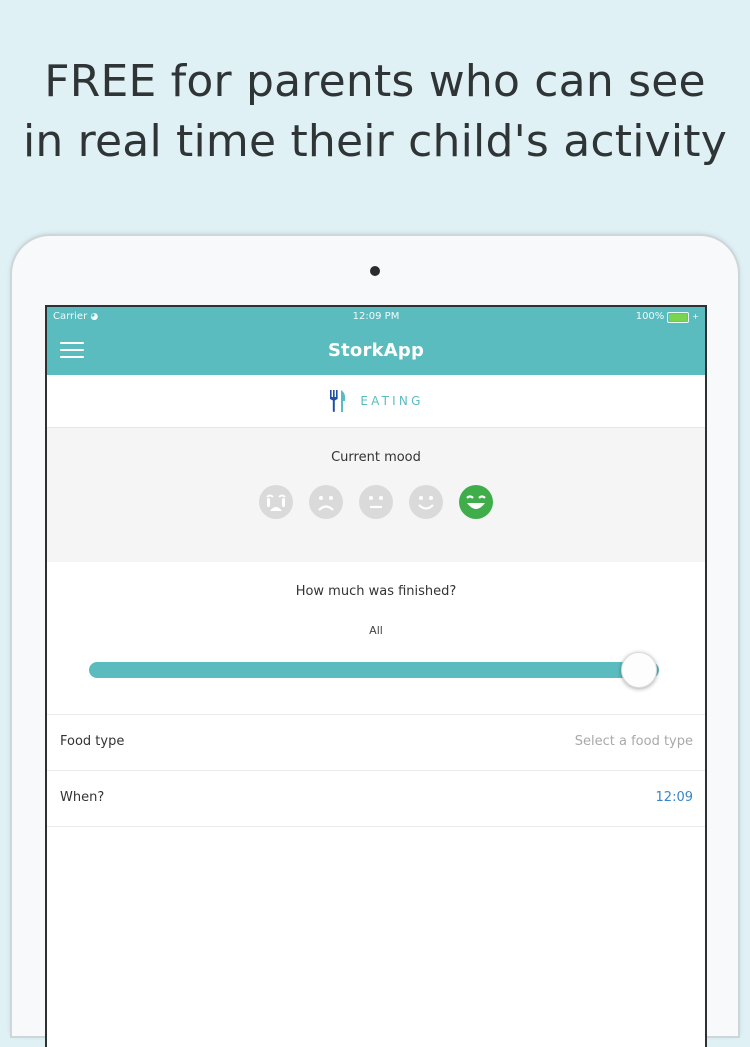 Image resolution: width=750 pixels, height=1047 pixels. What do you see at coordinates (476, 502) in the screenshot?
I see `laughing-face-icon` at bounding box center [476, 502].